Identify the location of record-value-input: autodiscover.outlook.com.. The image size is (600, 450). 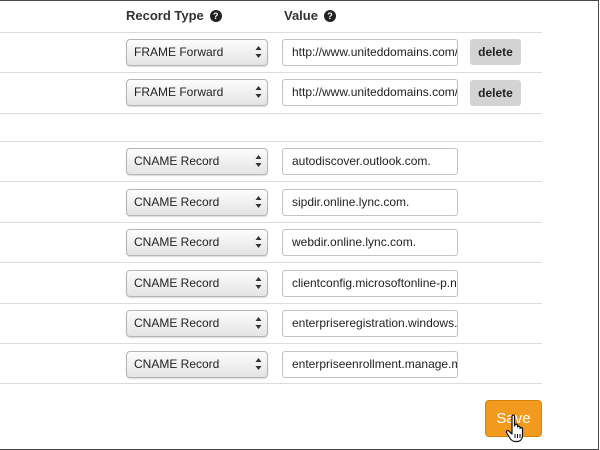
(370, 161).